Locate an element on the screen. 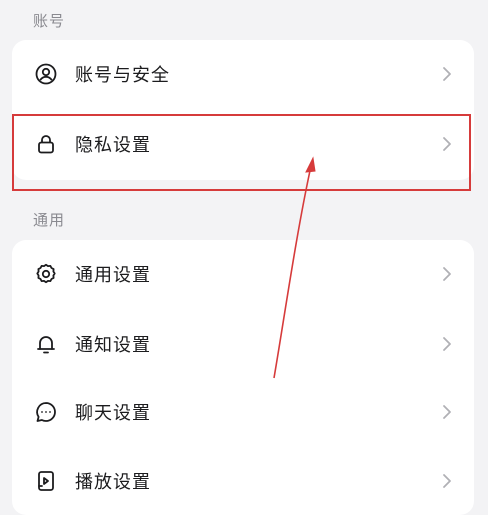 Image resolution: width=488 pixels, height=515 pixels. menu-item-account-security: 账号与安全 is located at coordinates (243, 74).